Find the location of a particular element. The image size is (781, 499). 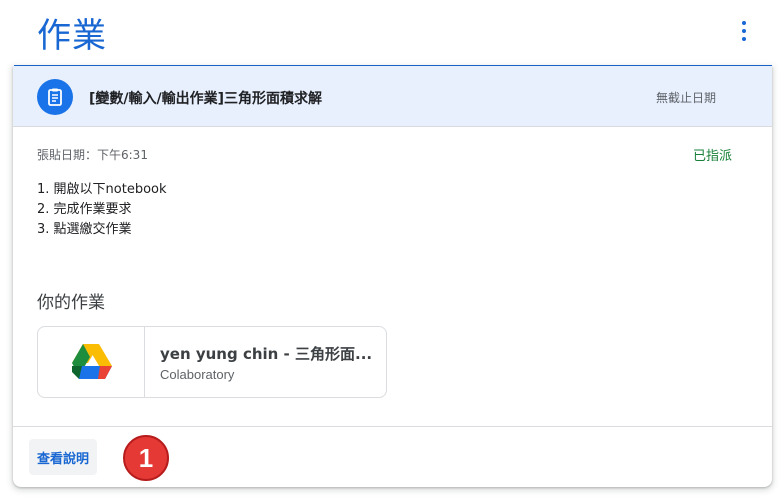

card-footer: 查看說明 1 is located at coordinates (392, 456).